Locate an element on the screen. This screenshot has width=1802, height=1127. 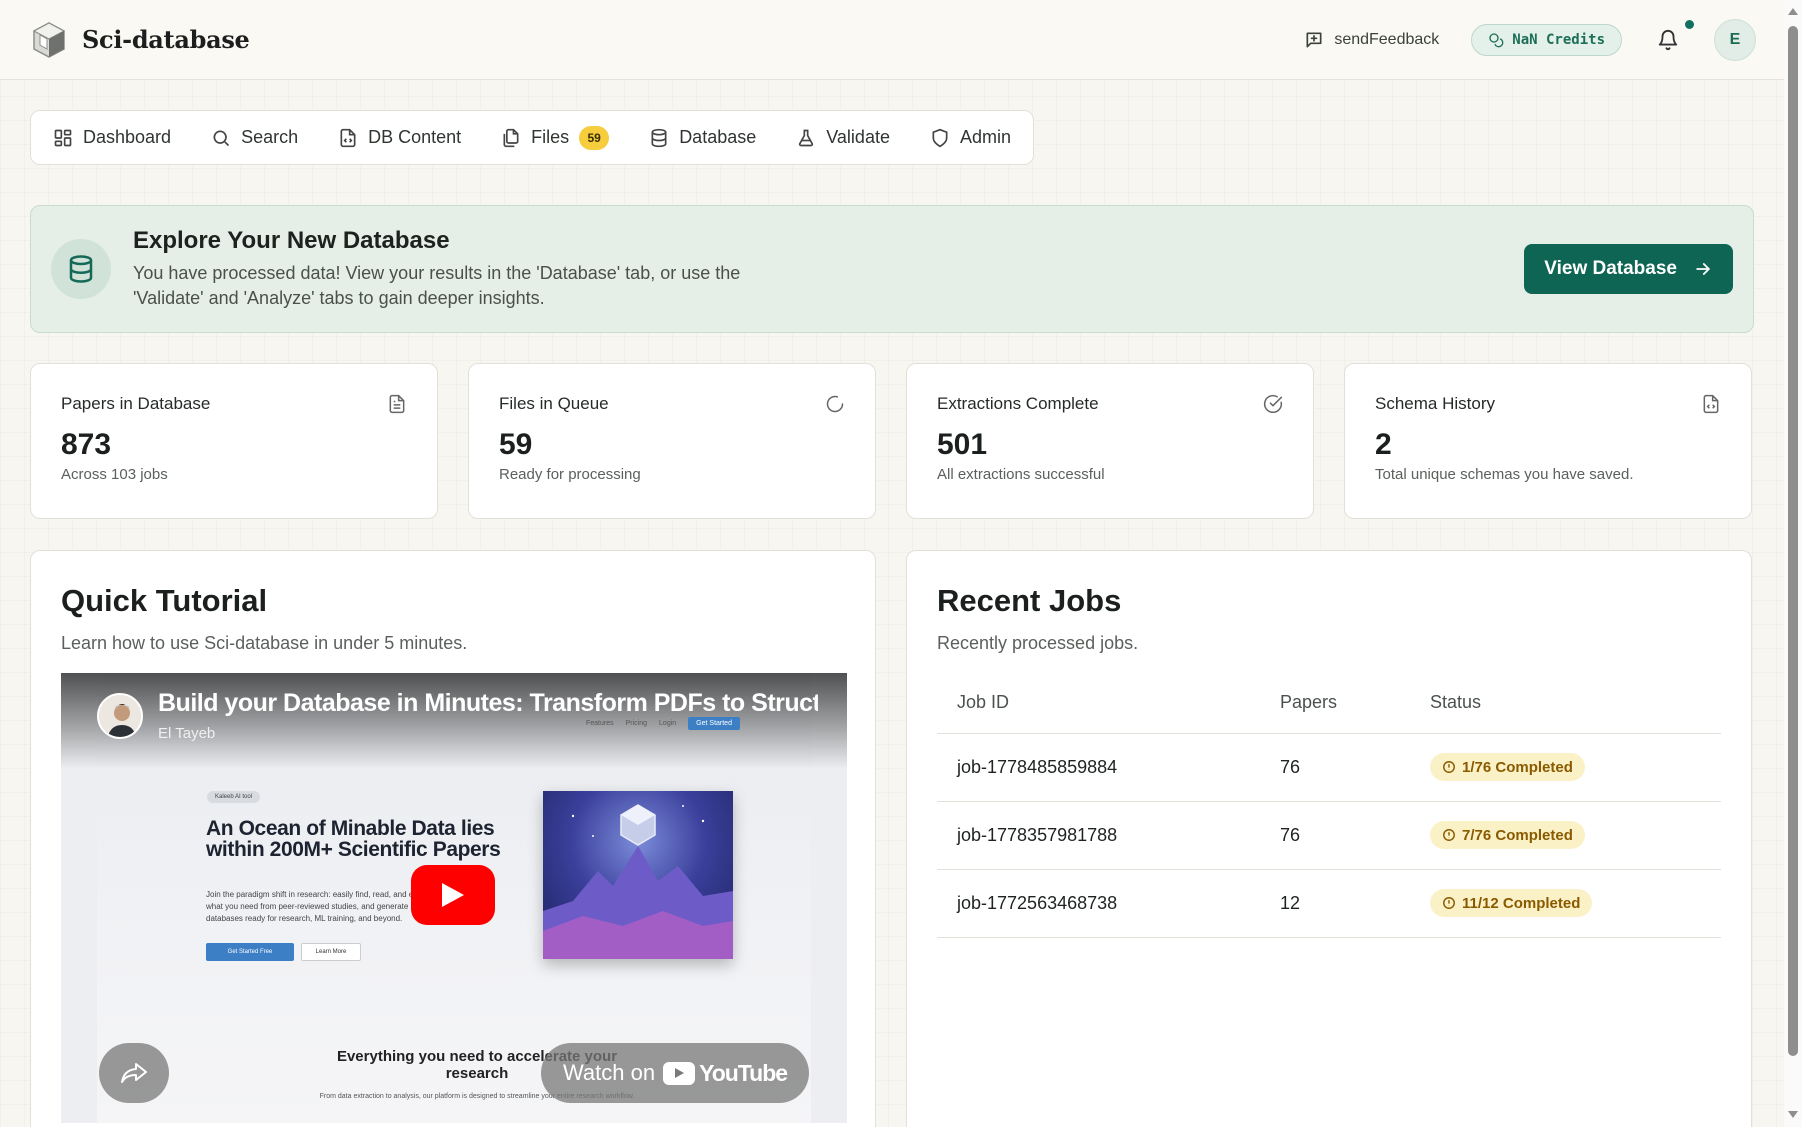
send-feedback-button: sendFeedback is located at coordinates (1371, 40).